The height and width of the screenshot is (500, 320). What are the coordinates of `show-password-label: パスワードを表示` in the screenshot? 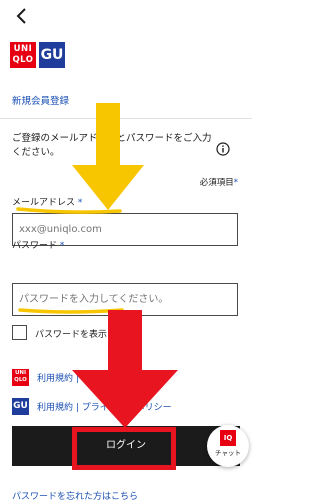 It's located at (71, 333).